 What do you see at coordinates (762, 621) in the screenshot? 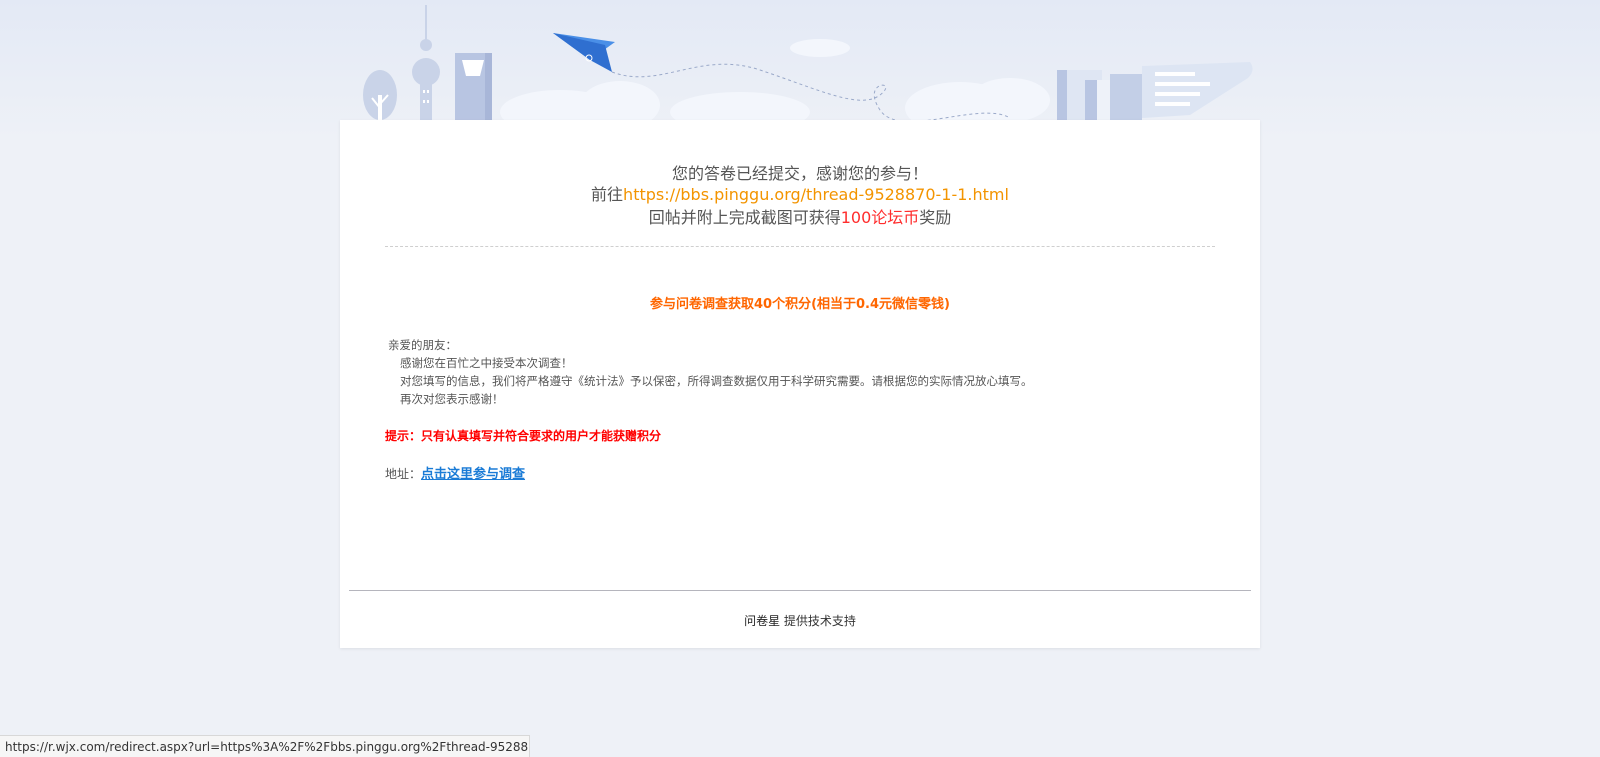
I see `footer-brand: 问卷星` at bounding box center [762, 621].